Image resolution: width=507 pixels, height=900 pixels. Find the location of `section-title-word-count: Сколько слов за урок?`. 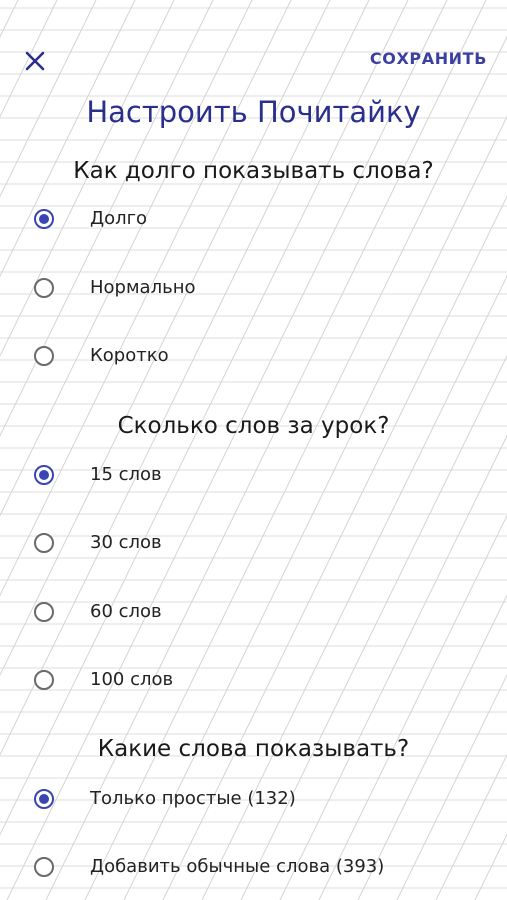

section-title-word-count: Сколько слов за урок? is located at coordinates (253, 426).